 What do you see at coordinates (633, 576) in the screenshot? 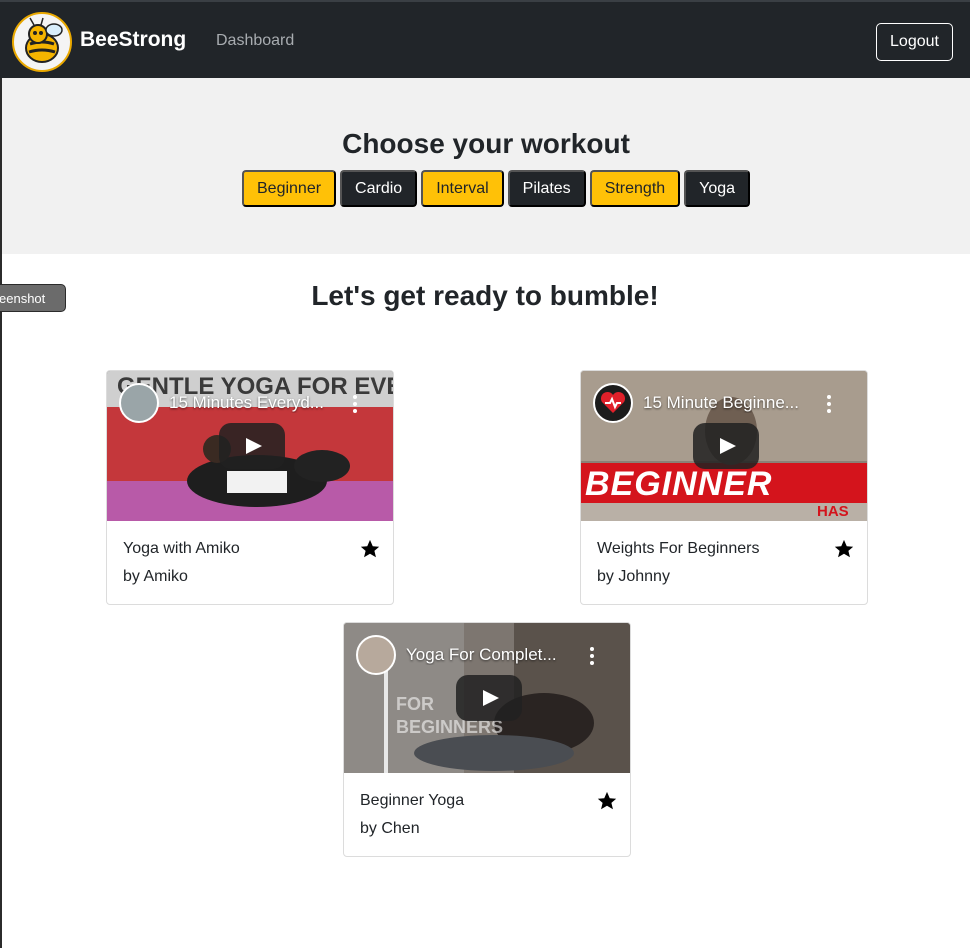
I see `card-author: by Johnny` at bounding box center [633, 576].